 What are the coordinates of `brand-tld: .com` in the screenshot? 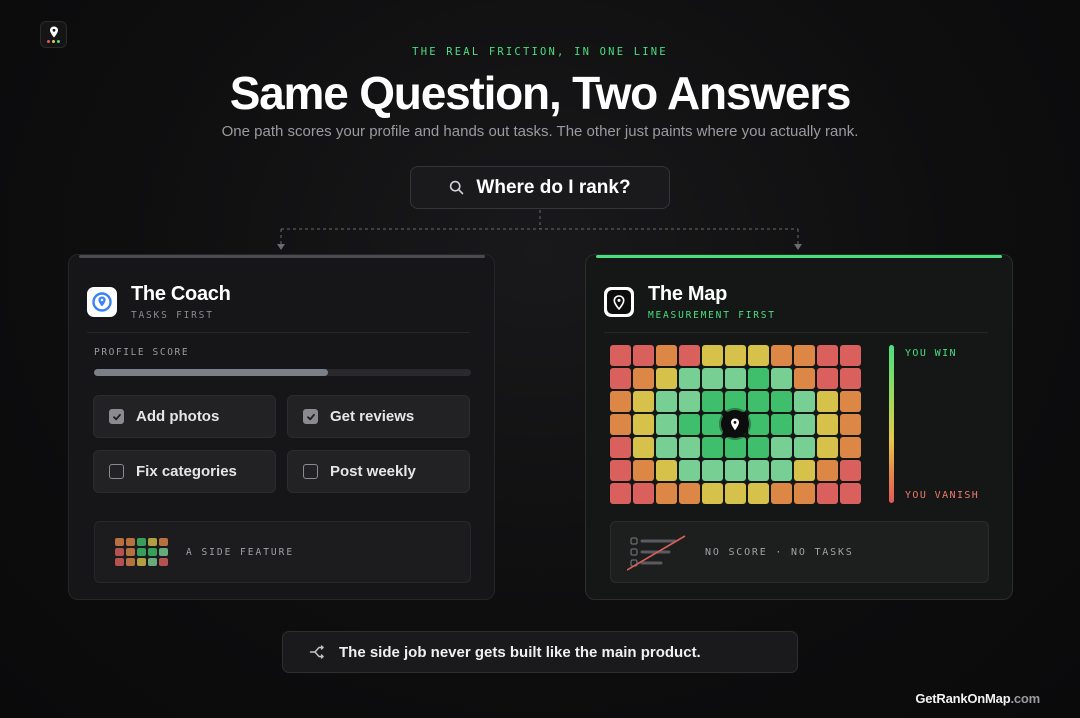 It's located at (1025, 698).